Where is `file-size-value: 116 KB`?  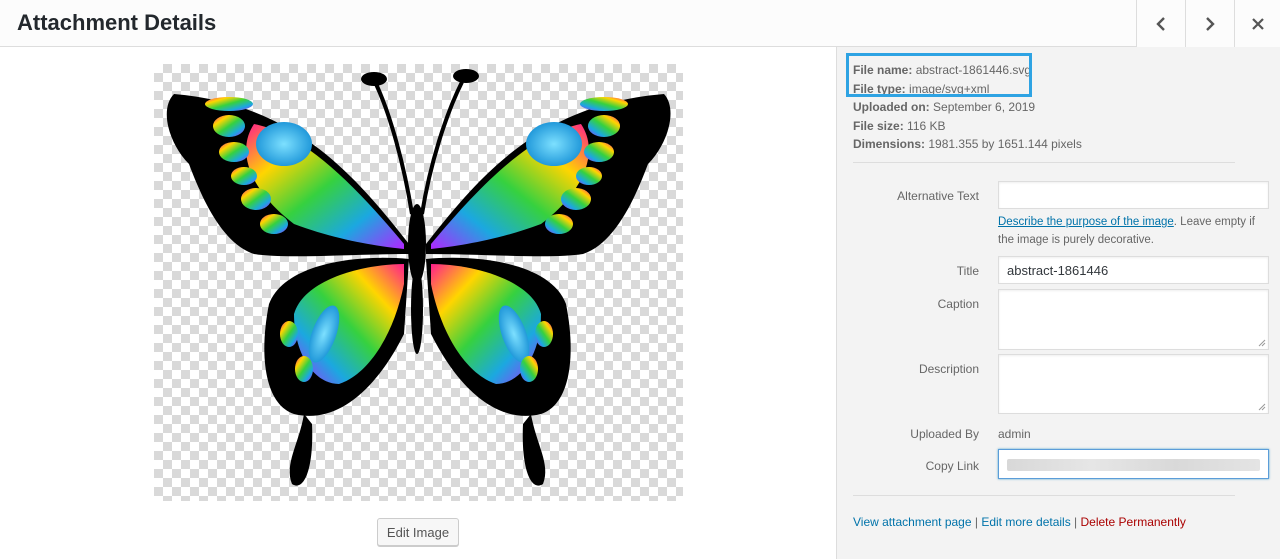
file-size-value: 116 KB is located at coordinates (926, 125).